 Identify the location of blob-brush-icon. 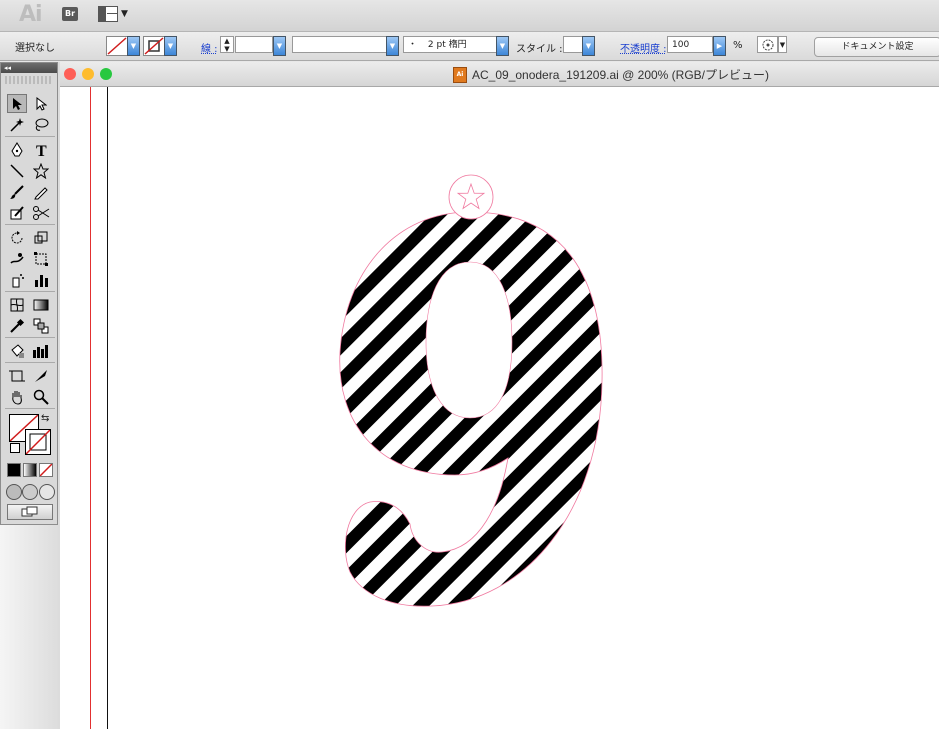
(17, 212).